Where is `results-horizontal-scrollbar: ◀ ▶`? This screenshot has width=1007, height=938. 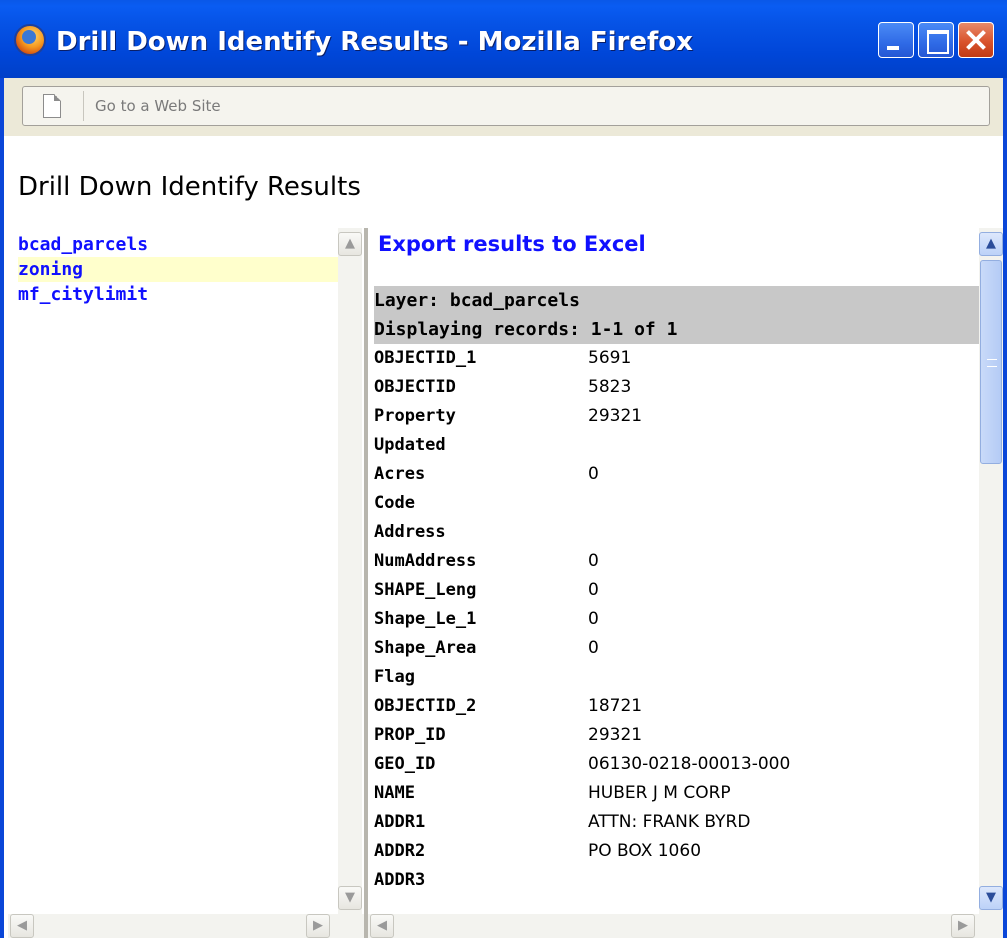
results-horizontal-scrollbar: ◀ ▶ is located at coordinates (685, 926).